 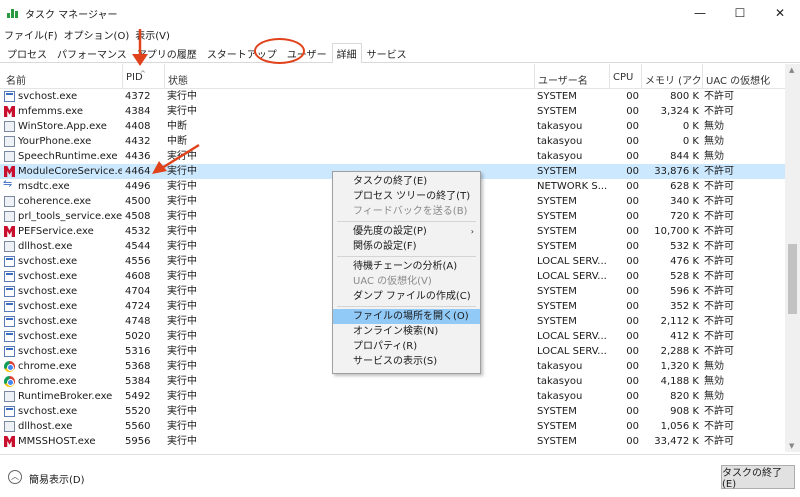 I want to click on context-menu-item: 優先度の設定(P) ›, so click(x=406, y=231).